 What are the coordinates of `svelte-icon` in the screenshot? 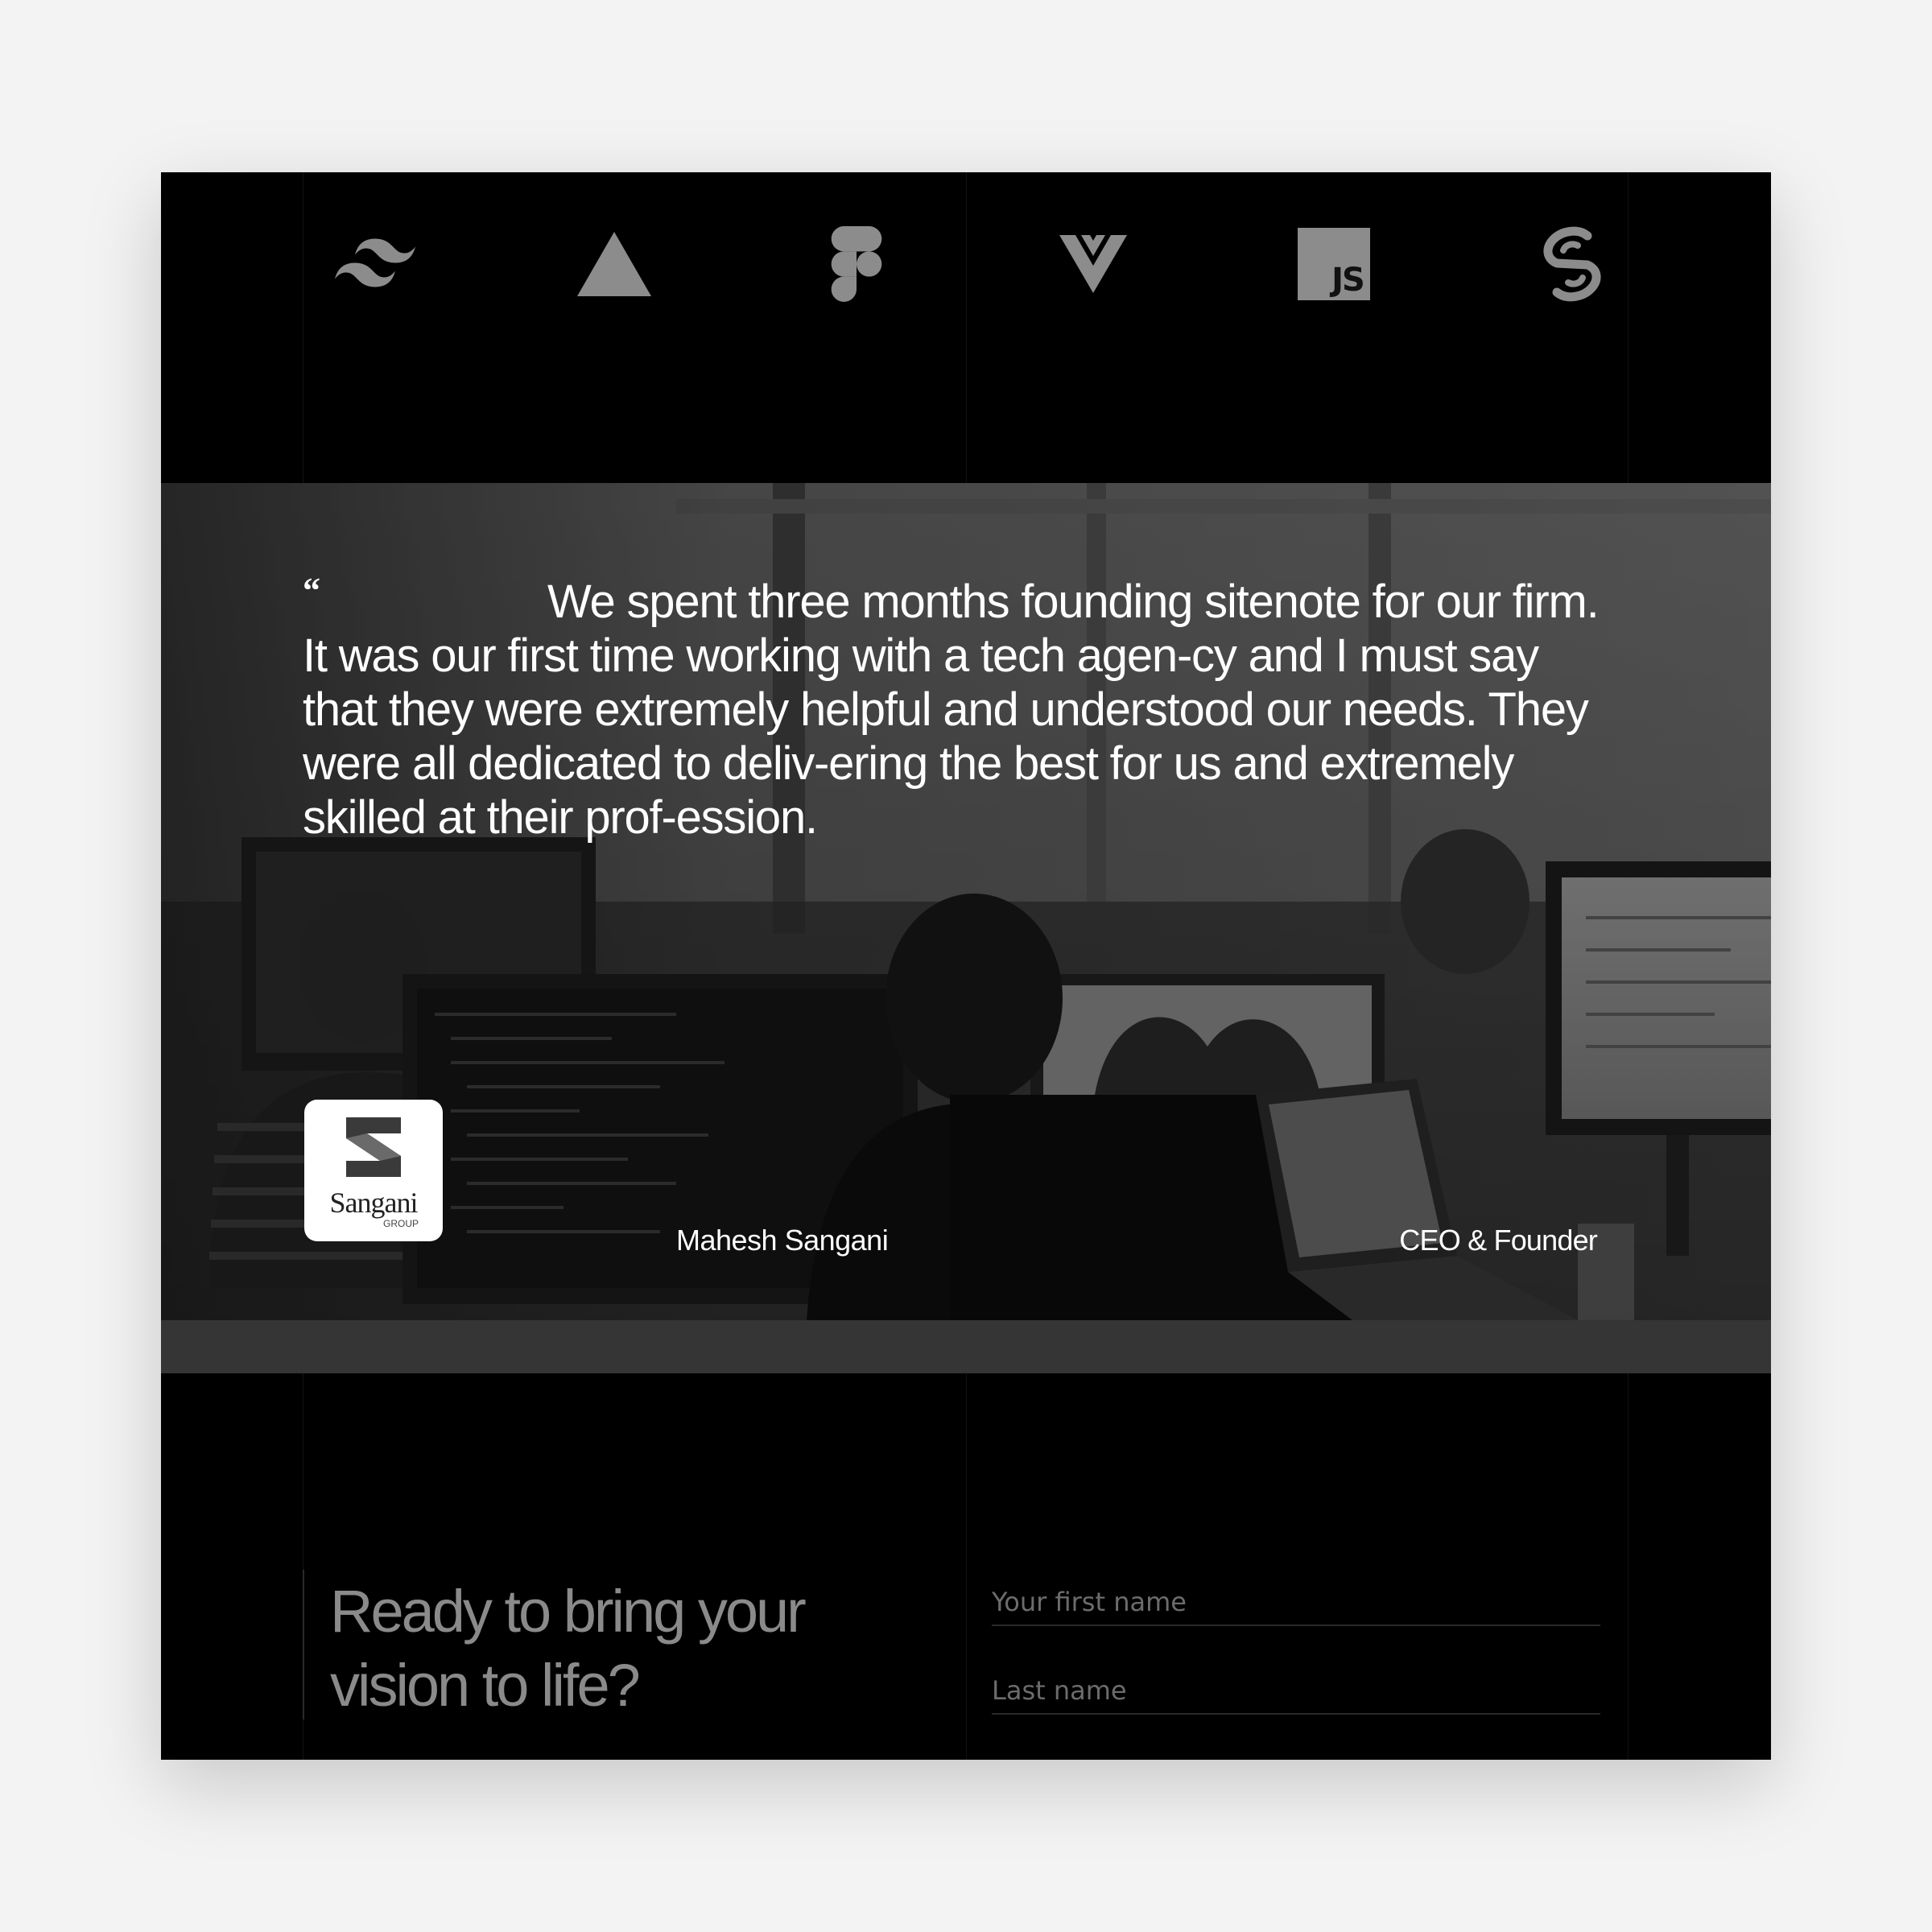 It's located at (1573, 264).